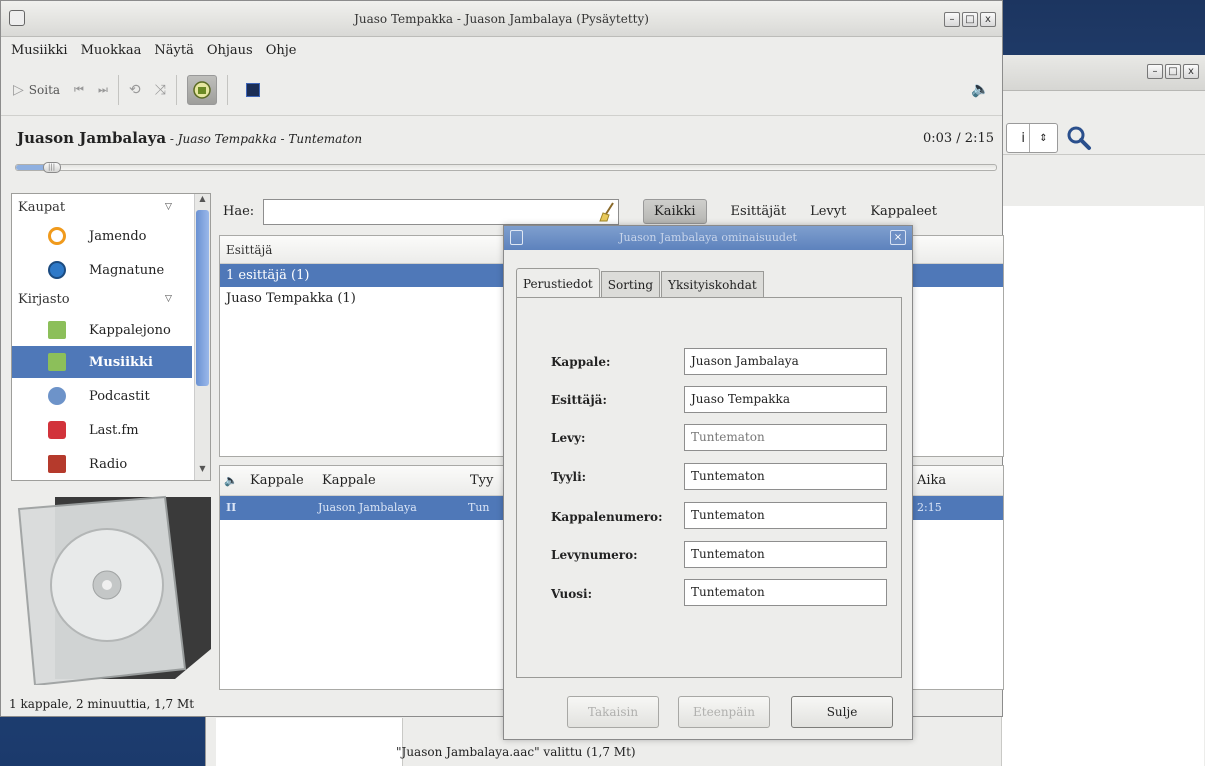  I want to click on repeat-icon: ⟲, so click(135, 90).